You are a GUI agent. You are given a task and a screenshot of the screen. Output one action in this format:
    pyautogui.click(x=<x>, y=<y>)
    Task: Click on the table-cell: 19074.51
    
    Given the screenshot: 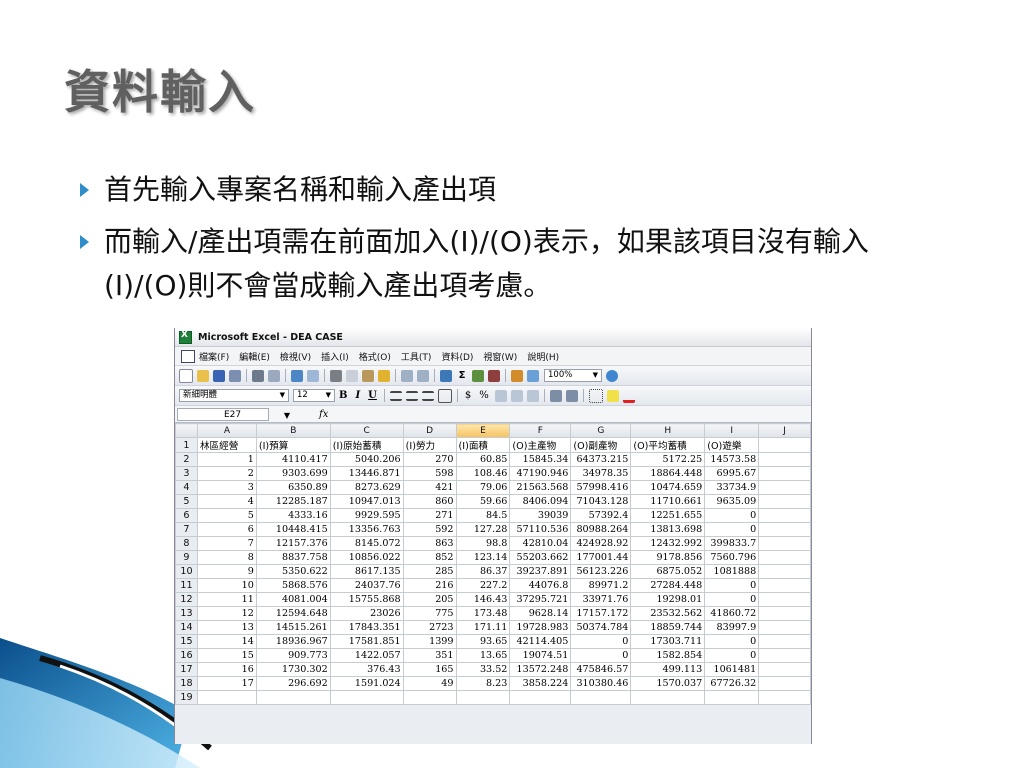 What is the action you would take?
    pyautogui.click(x=540, y=655)
    